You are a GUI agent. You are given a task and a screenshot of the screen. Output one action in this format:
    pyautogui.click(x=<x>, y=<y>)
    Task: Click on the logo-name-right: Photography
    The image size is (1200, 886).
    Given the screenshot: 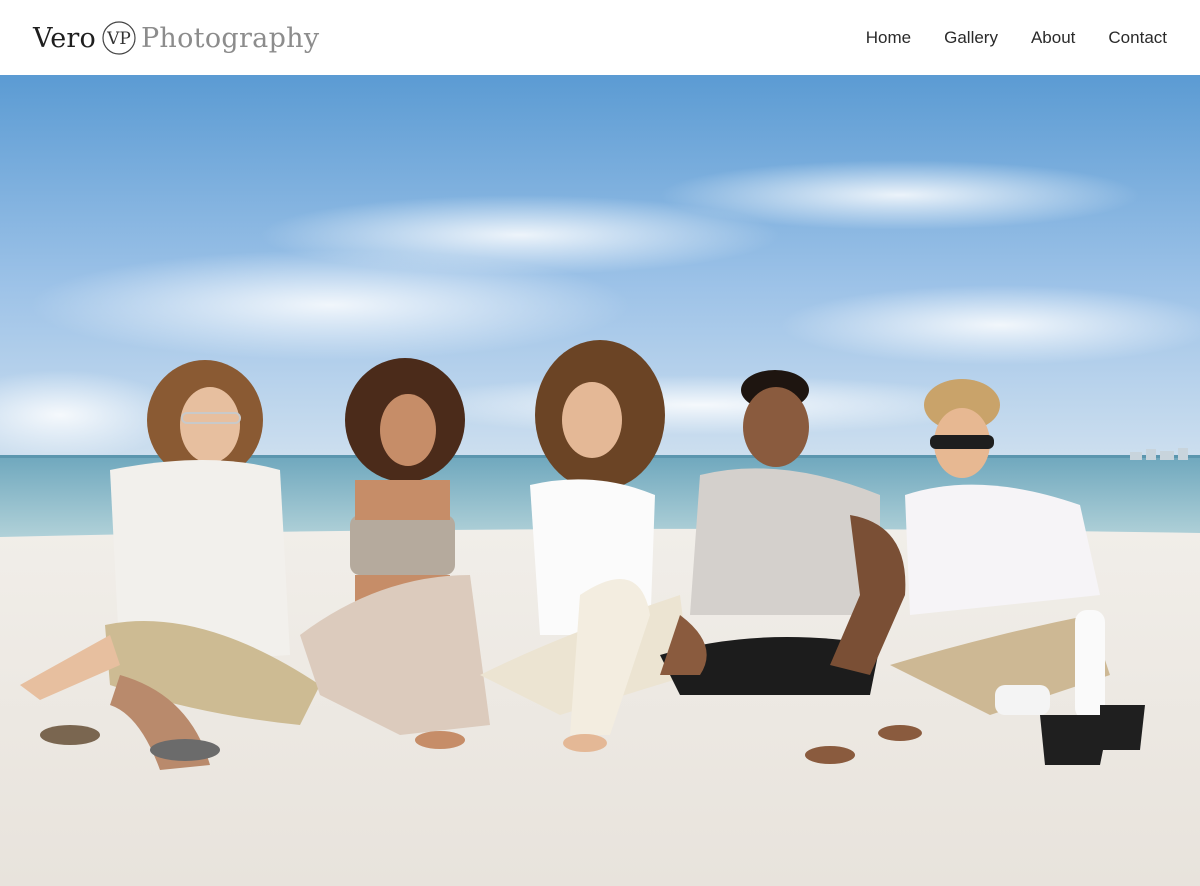 What is the action you would take?
    pyautogui.click(x=230, y=38)
    